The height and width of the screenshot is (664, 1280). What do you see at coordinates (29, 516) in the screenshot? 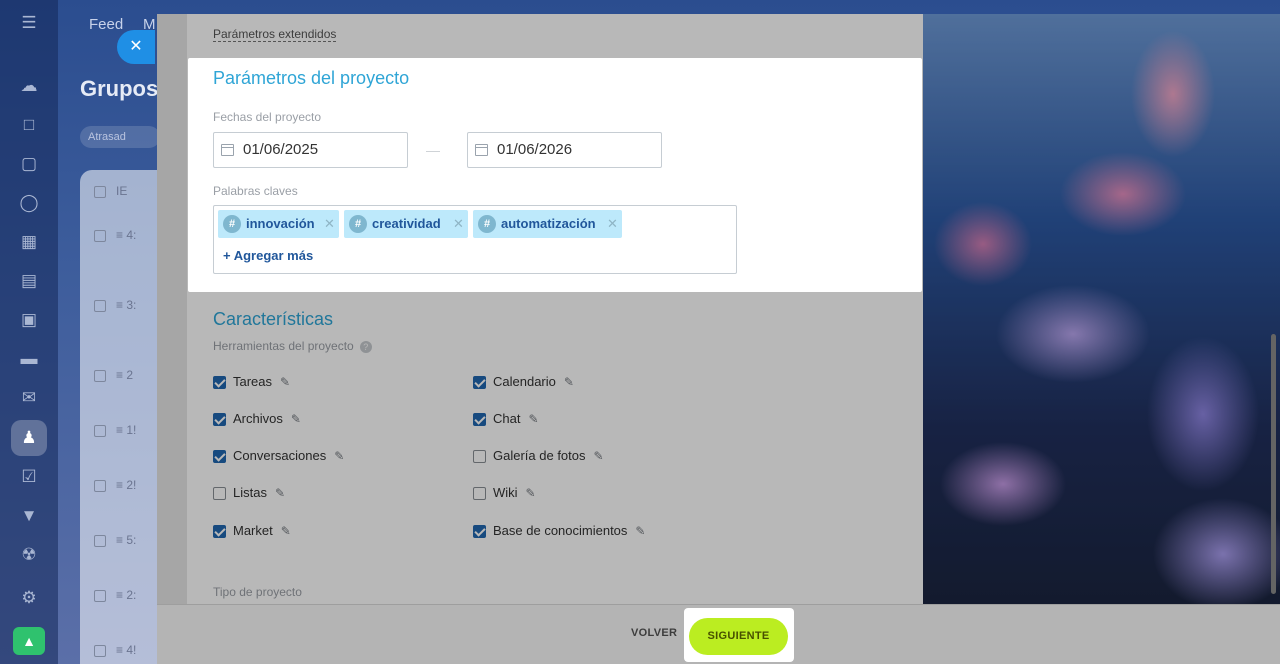
I see `filter-icon: ▼` at bounding box center [29, 516].